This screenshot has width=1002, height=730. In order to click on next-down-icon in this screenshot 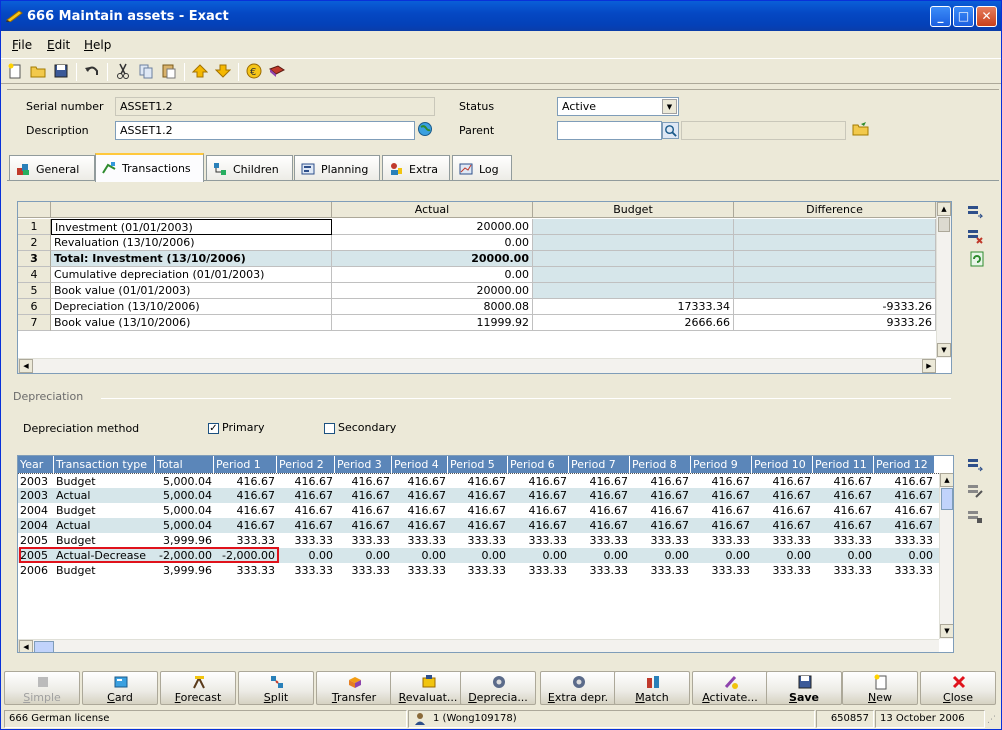, I will do `click(223, 71)`.